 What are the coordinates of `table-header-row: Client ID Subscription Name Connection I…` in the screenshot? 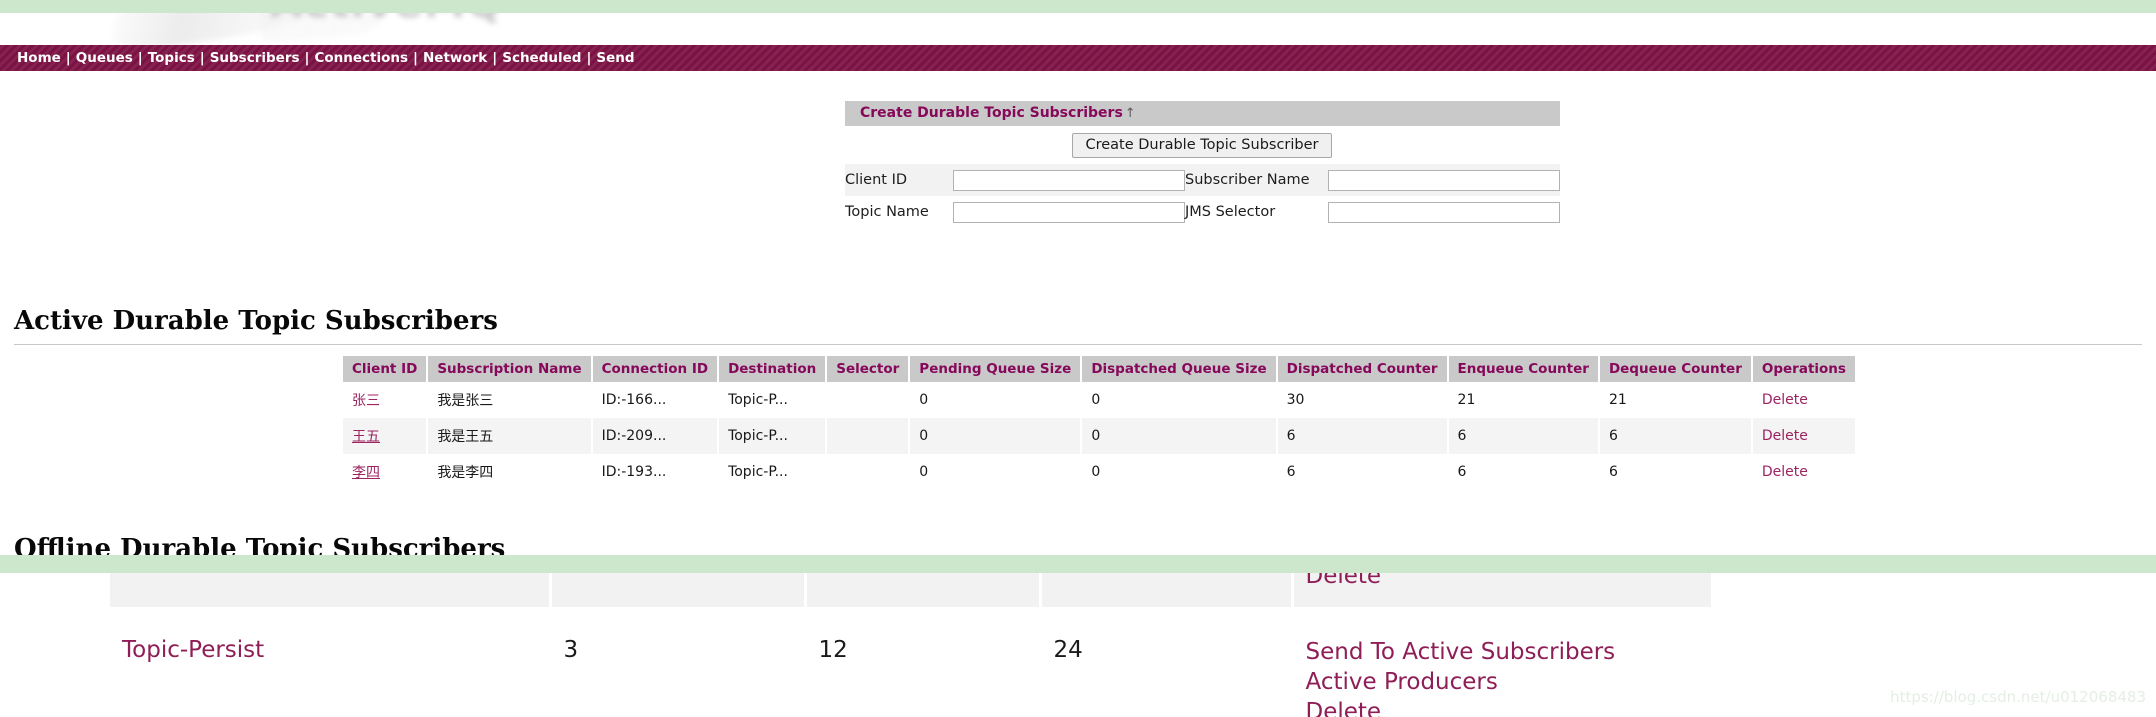 It's located at (1099, 369).